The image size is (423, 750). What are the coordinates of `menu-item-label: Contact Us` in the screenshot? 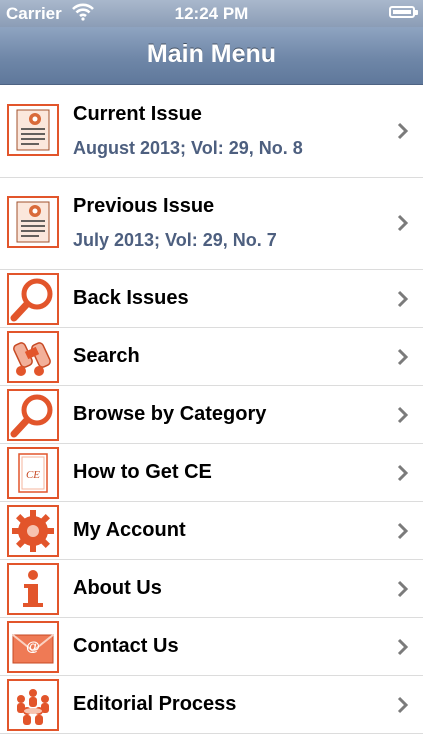 It's located at (126, 646).